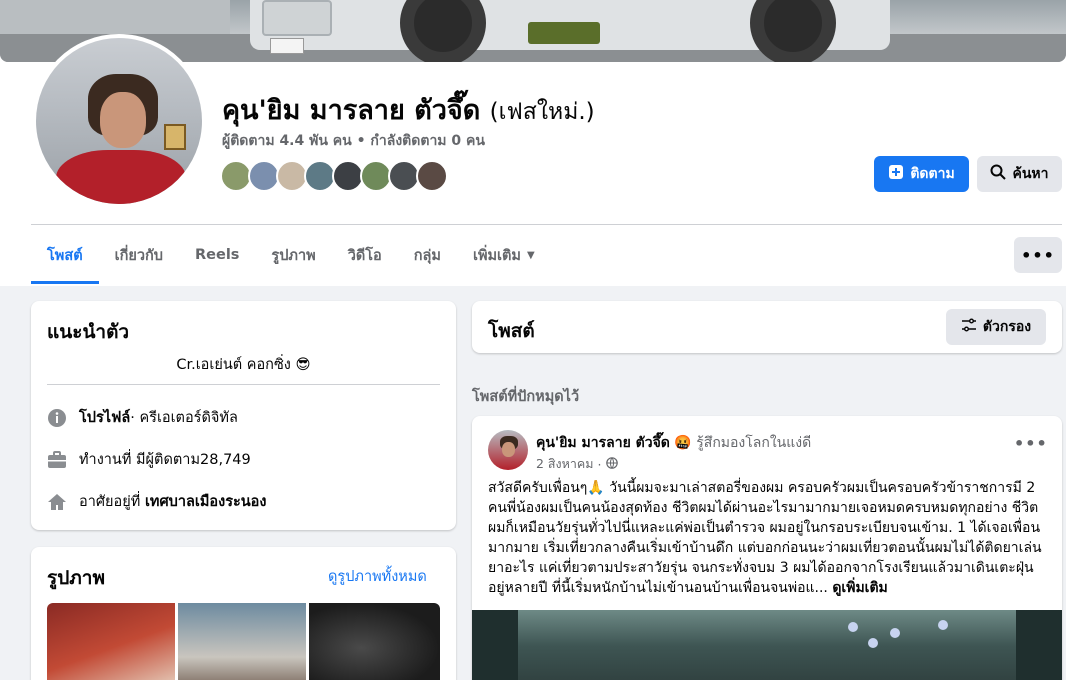 This screenshot has height=680, width=1066. What do you see at coordinates (508, 450) in the screenshot?
I see `post-author-avatar` at bounding box center [508, 450].